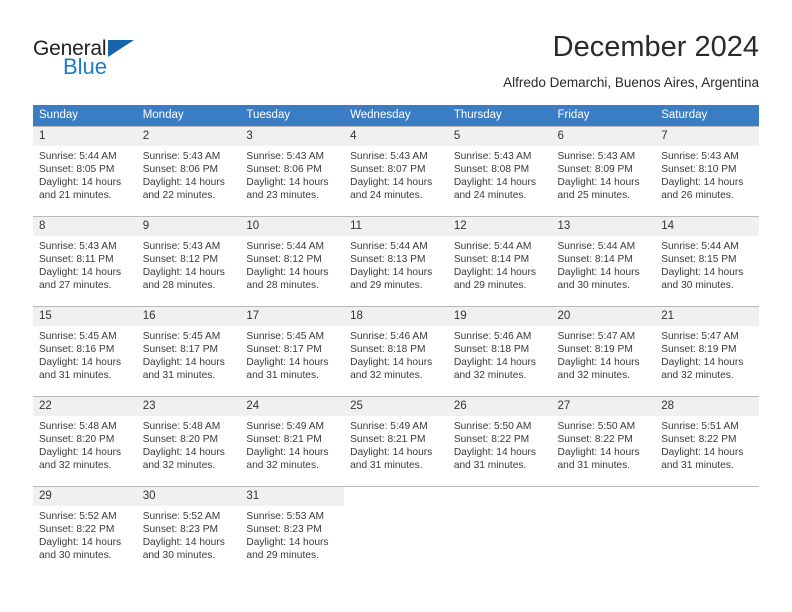 This screenshot has width=792, height=612. I want to click on sunset-text: Sunset: 8:16 PM, so click(77, 350).